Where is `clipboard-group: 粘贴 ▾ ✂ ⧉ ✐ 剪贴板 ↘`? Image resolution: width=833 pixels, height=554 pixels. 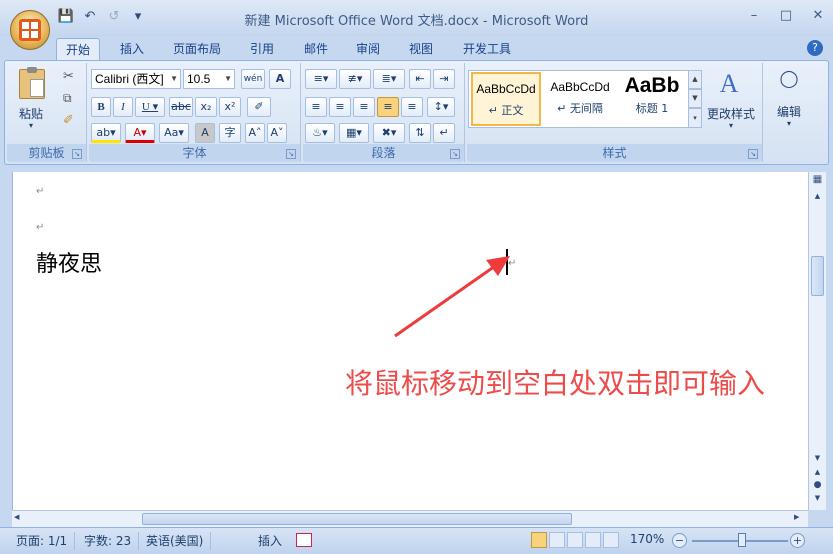
clipboard-group: 粘贴 ▾ ✂ ⧉ ✐ 剪贴板 ↘ is located at coordinates (47, 112).